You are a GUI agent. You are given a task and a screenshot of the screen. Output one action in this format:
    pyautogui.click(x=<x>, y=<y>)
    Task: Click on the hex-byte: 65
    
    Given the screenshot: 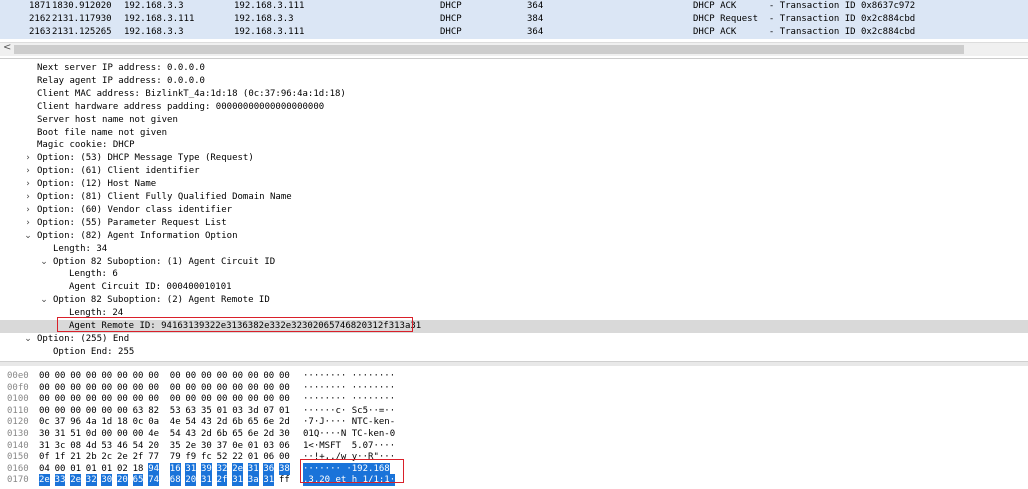 What is the action you would take?
    pyautogui.click(x=237, y=434)
    